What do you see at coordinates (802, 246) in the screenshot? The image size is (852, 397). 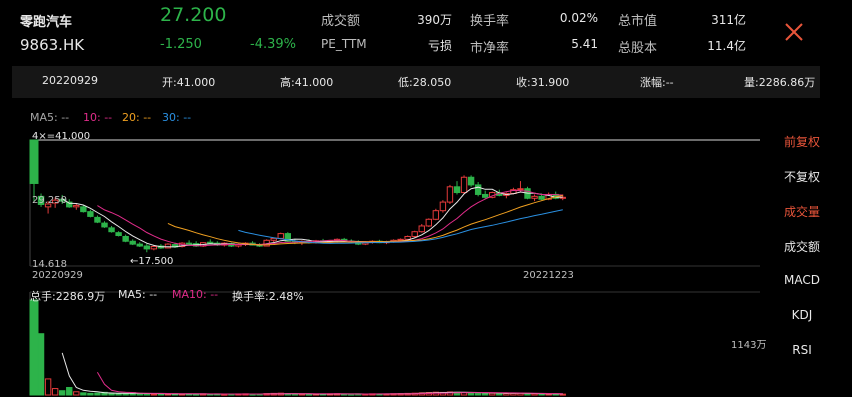 I see `menu-turnover: 成交额` at bounding box center [802, 246].